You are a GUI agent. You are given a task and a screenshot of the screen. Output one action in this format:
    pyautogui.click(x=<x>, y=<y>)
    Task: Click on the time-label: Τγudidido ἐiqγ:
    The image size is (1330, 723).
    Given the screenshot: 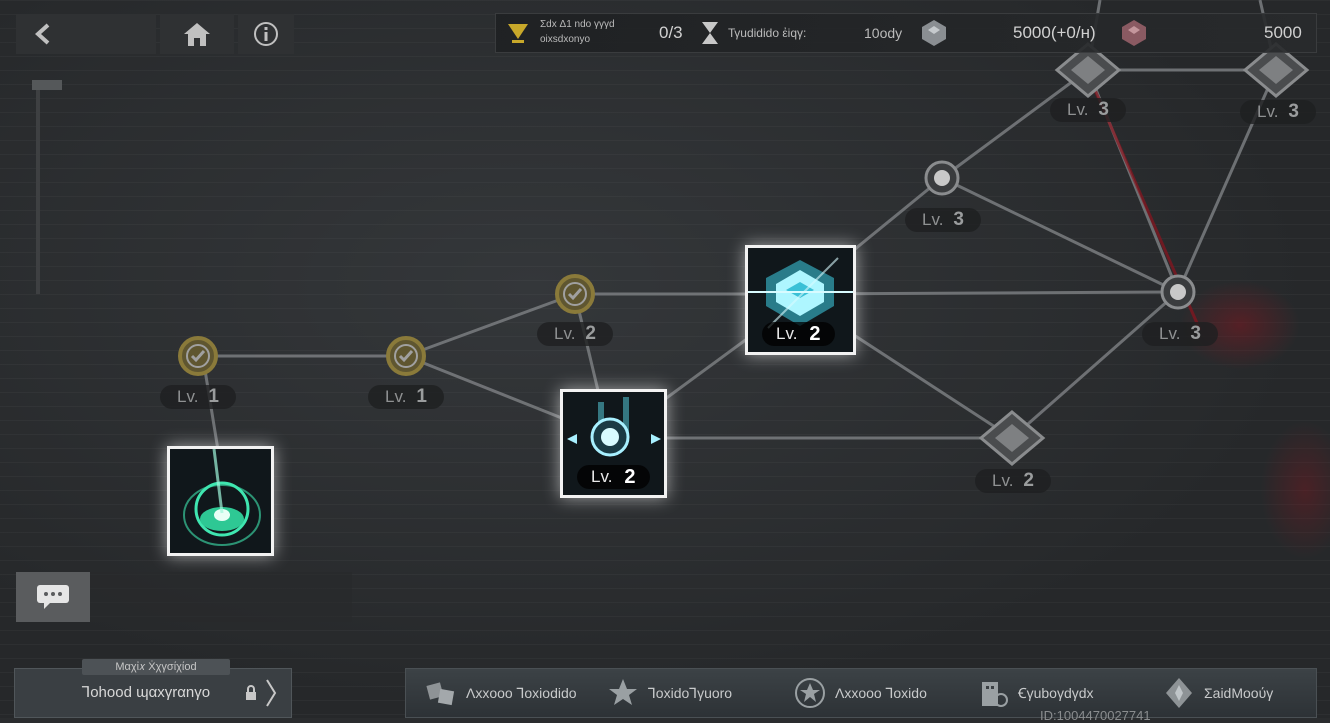 What is the action you would take?
    pyautogui.click(x=767, y=33)
    